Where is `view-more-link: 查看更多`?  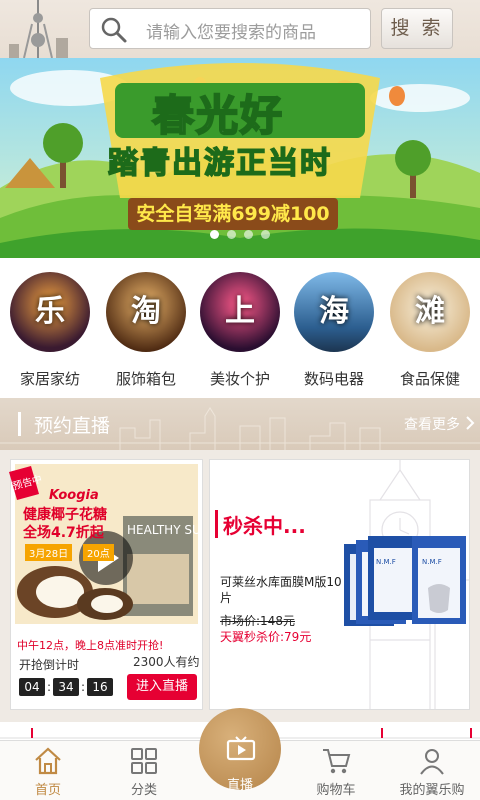
view-more-link: 查看更多 is located at coordinates (432, 424).